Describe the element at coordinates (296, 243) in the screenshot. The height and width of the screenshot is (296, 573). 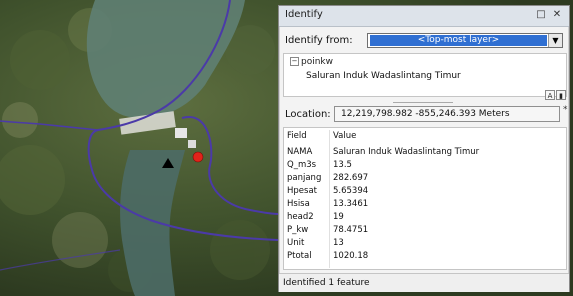
I see `field-name: Unit` at that location.